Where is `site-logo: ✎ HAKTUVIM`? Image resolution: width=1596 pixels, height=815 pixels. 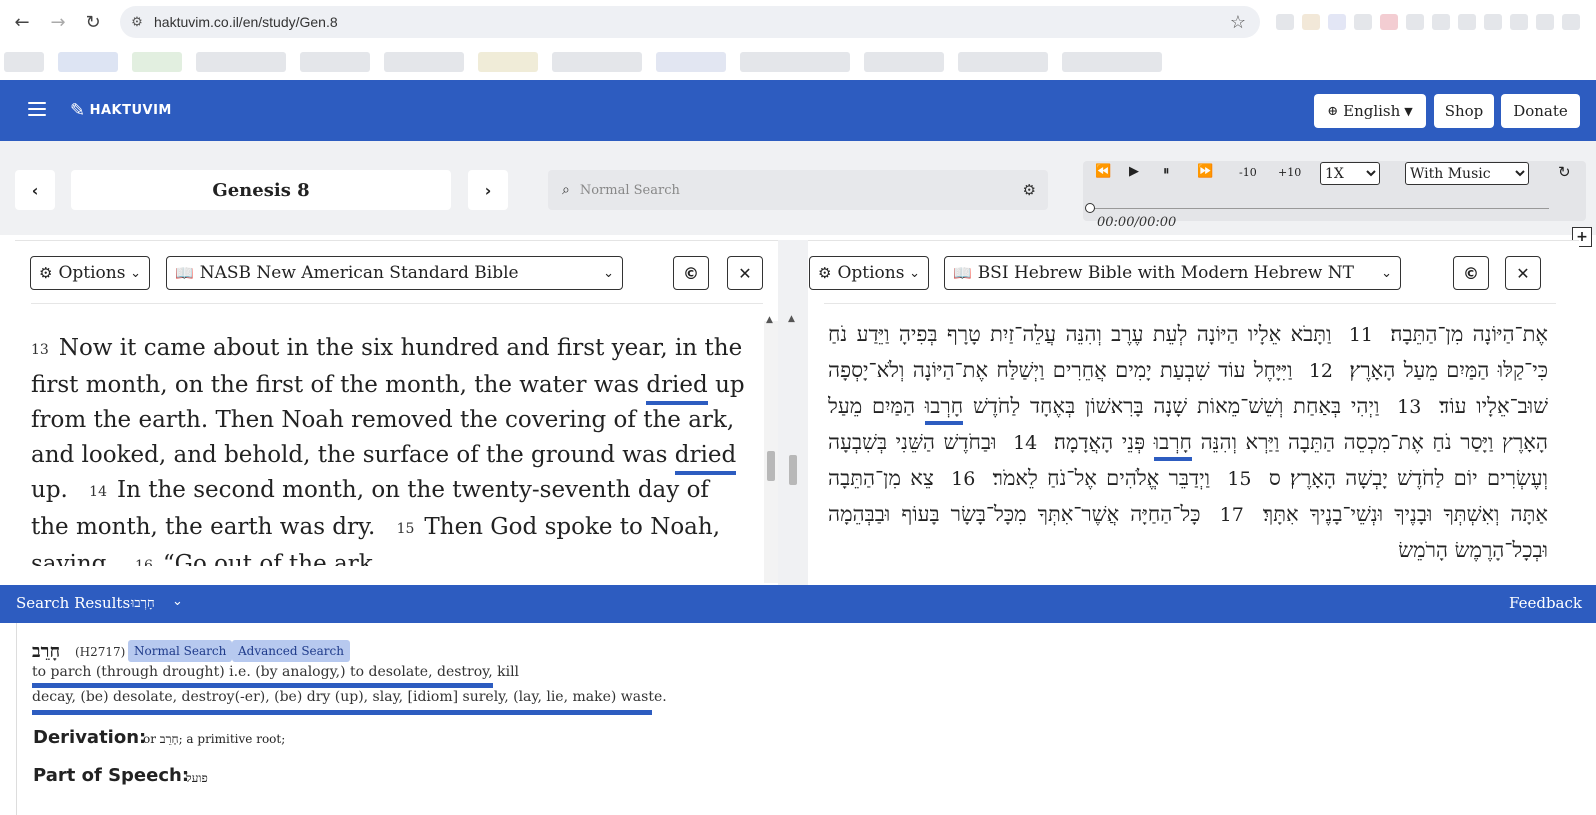
site-logo: ✎ HAKTUVIM is located at coordinates (121, 110).